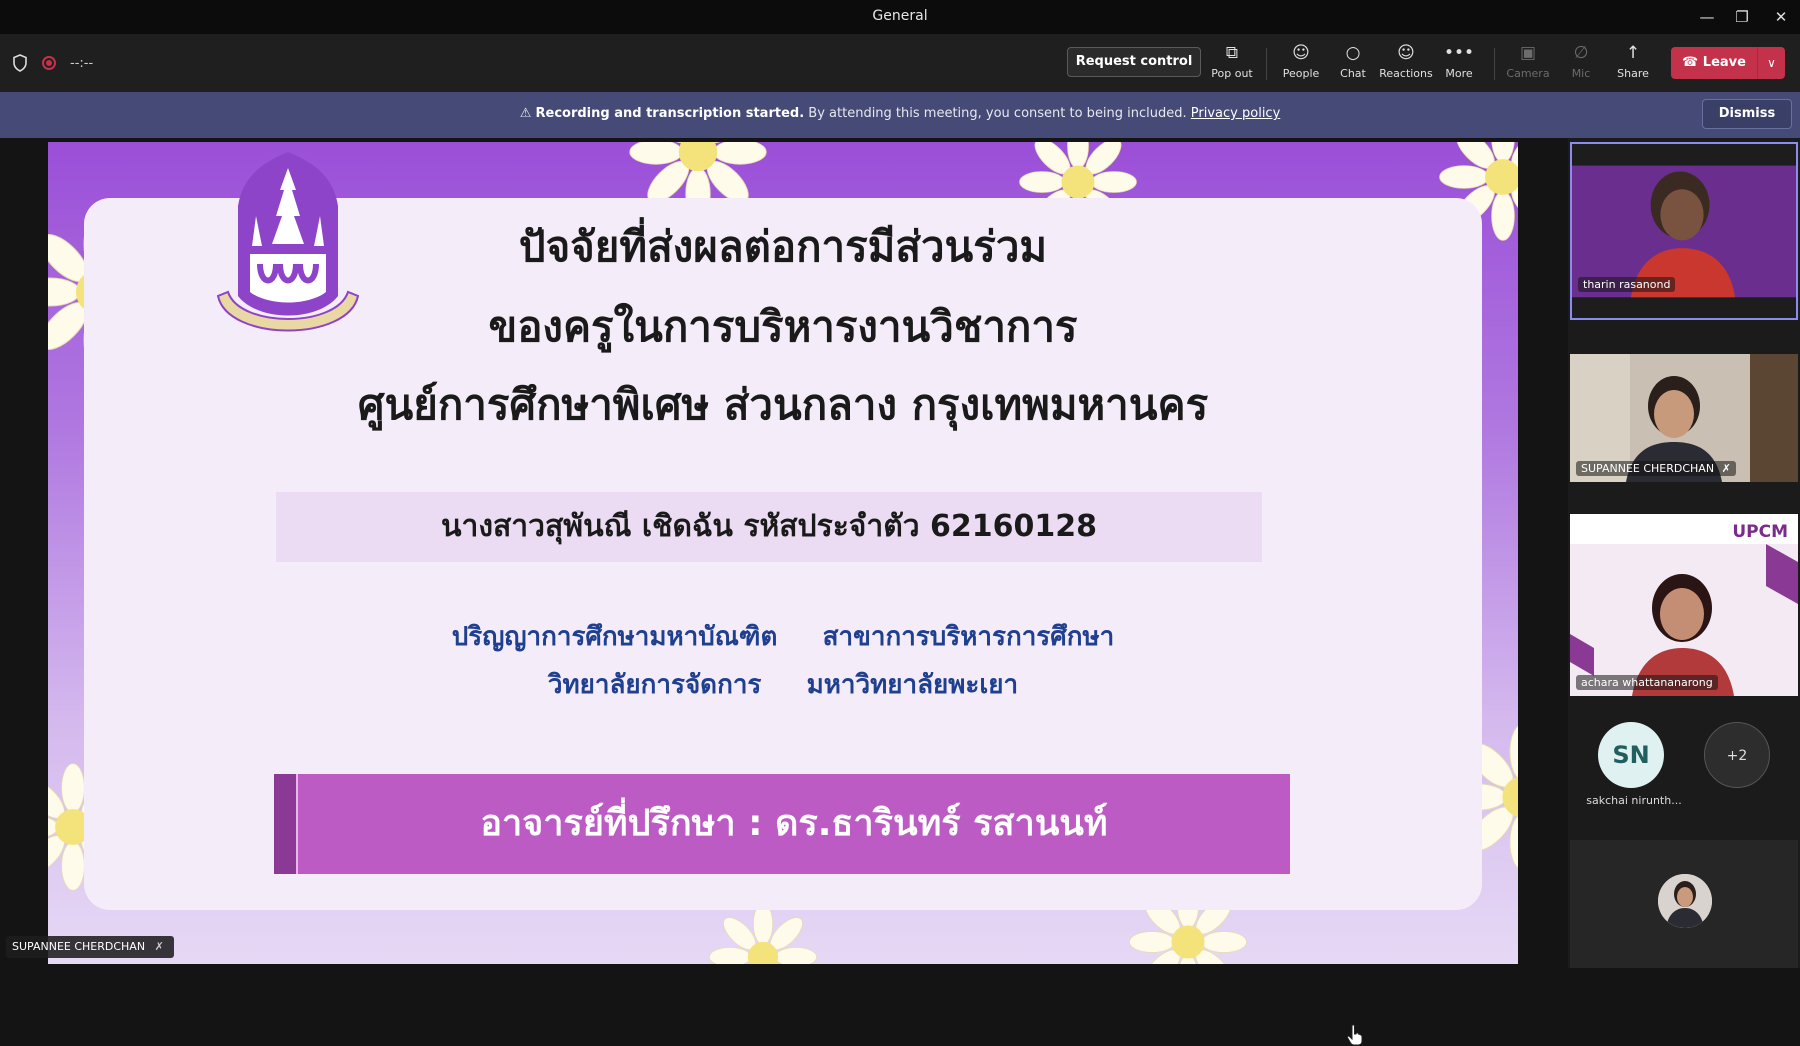 The width and height of the screenshot is (1800, 1046). What do you see at coordinates (1232, 53) in the screenshot?
I see `pop-out-icon: ⧉` at bounding box center [1232, 53].